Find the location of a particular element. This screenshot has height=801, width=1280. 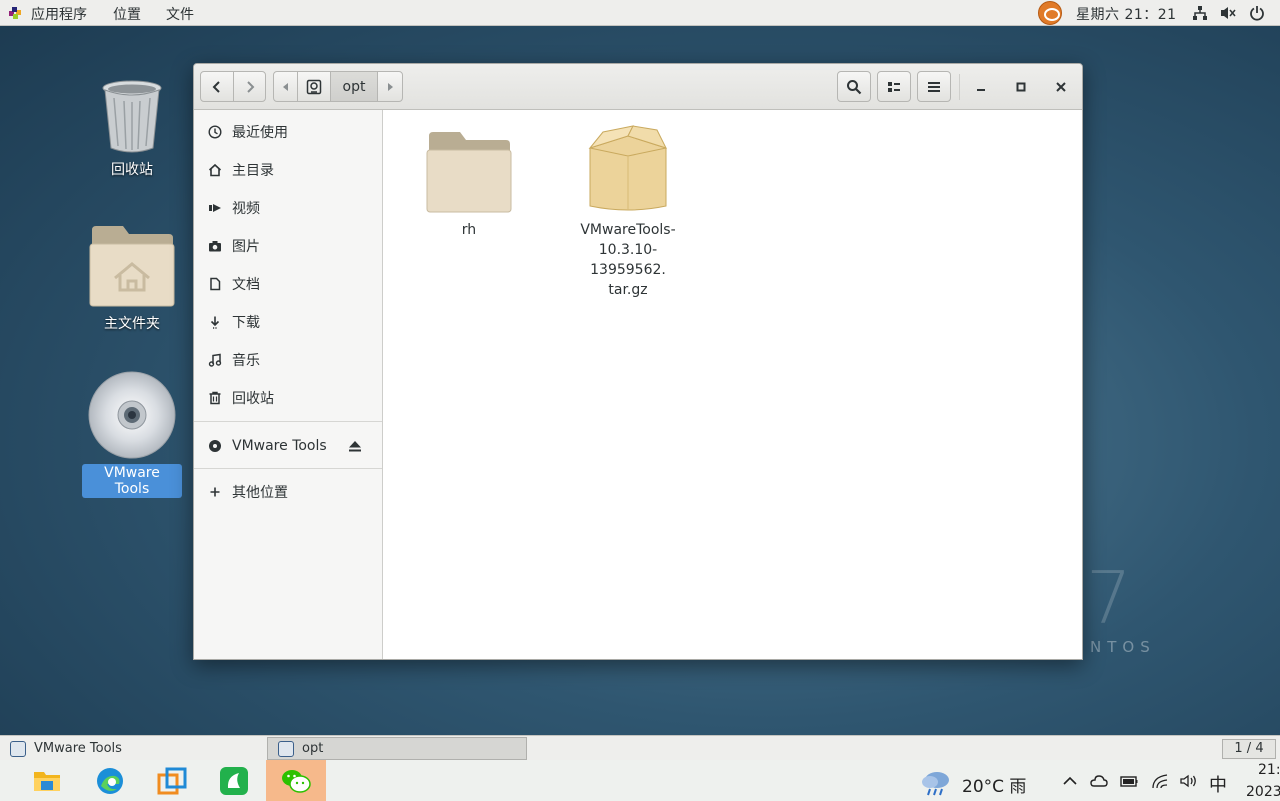

edge-app is located at coordinates (110, 780).